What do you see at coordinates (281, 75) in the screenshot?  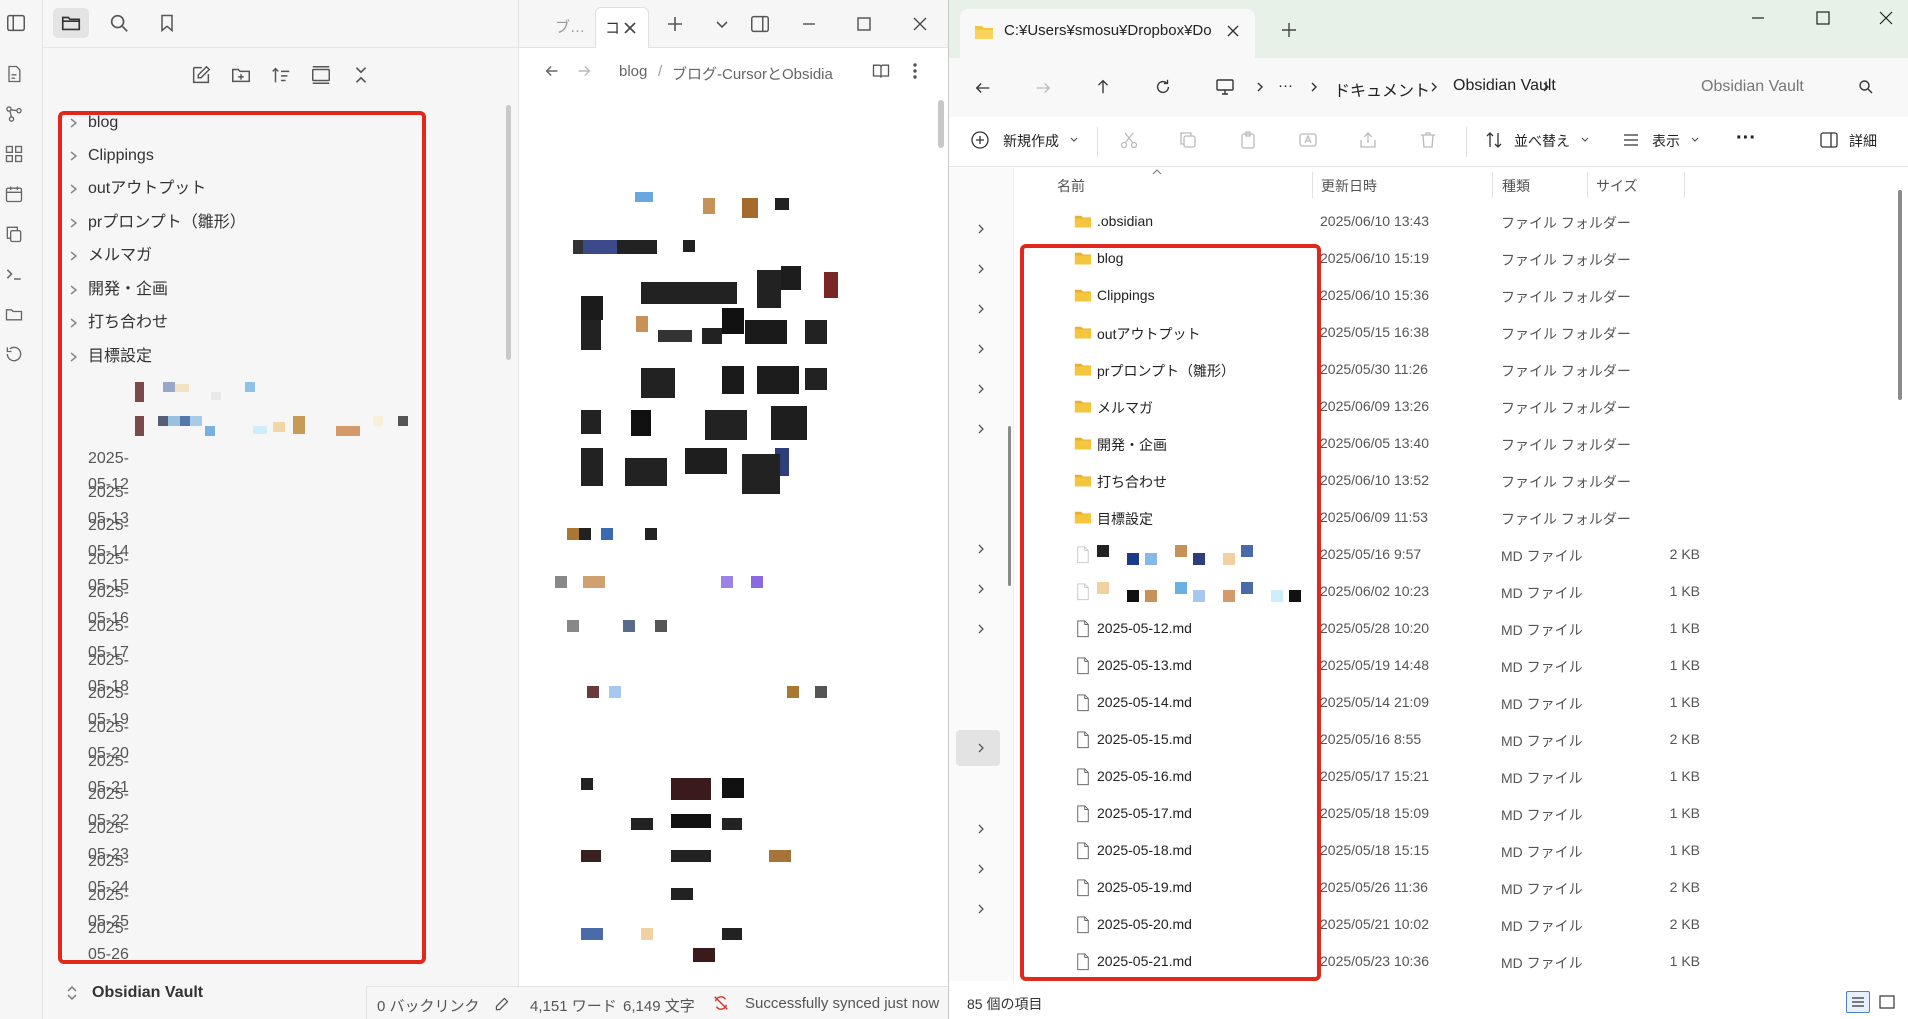 I see `sort-icon` at bounding box center [281, 75].